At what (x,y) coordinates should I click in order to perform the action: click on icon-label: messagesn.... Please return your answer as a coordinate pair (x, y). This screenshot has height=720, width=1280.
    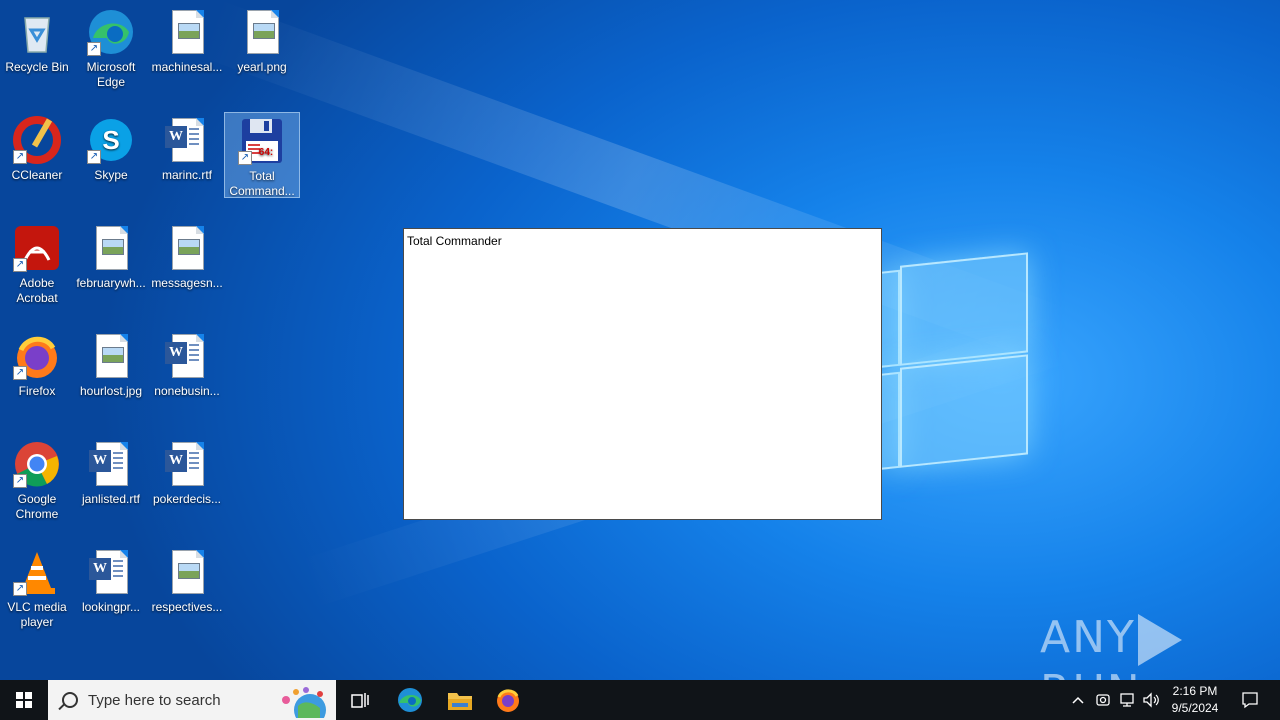
    Looking at the image, I should click on (187, 283).